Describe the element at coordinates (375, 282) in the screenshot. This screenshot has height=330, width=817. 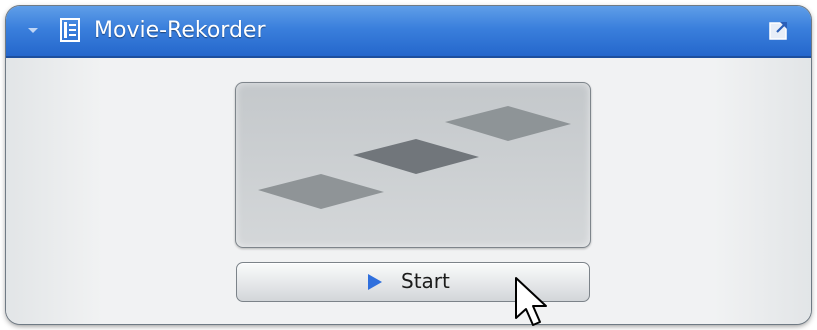
I see `play-icon` at that location.